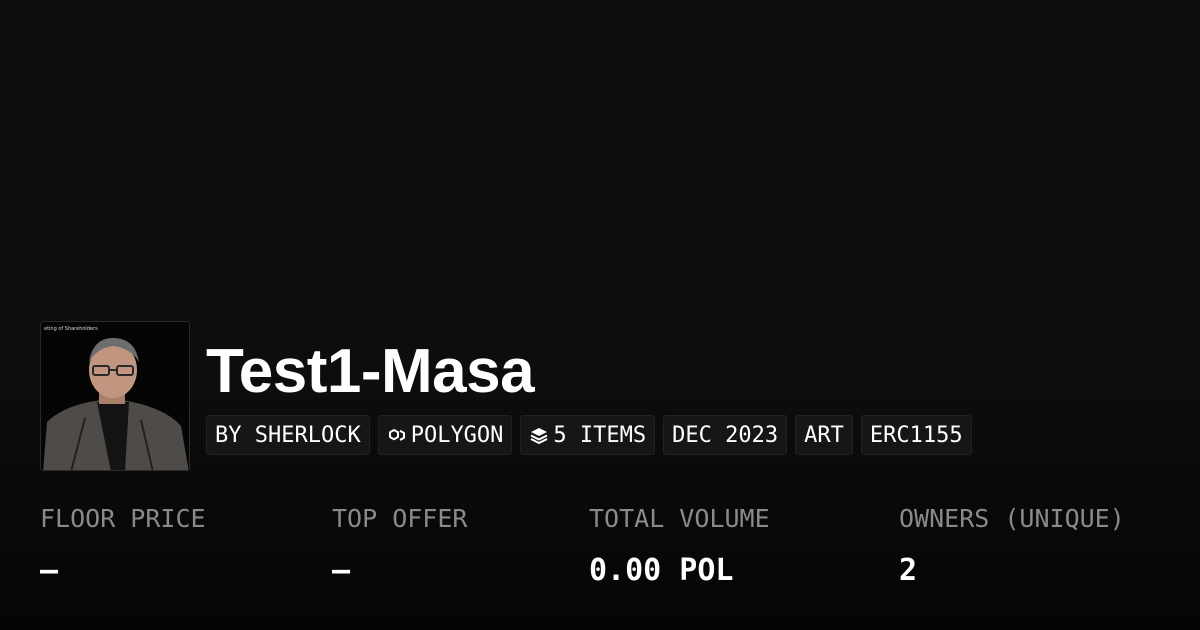 This screenshot has width=1200, height=630. I want to click on standard-label: ERC1155, so click(916, 435).